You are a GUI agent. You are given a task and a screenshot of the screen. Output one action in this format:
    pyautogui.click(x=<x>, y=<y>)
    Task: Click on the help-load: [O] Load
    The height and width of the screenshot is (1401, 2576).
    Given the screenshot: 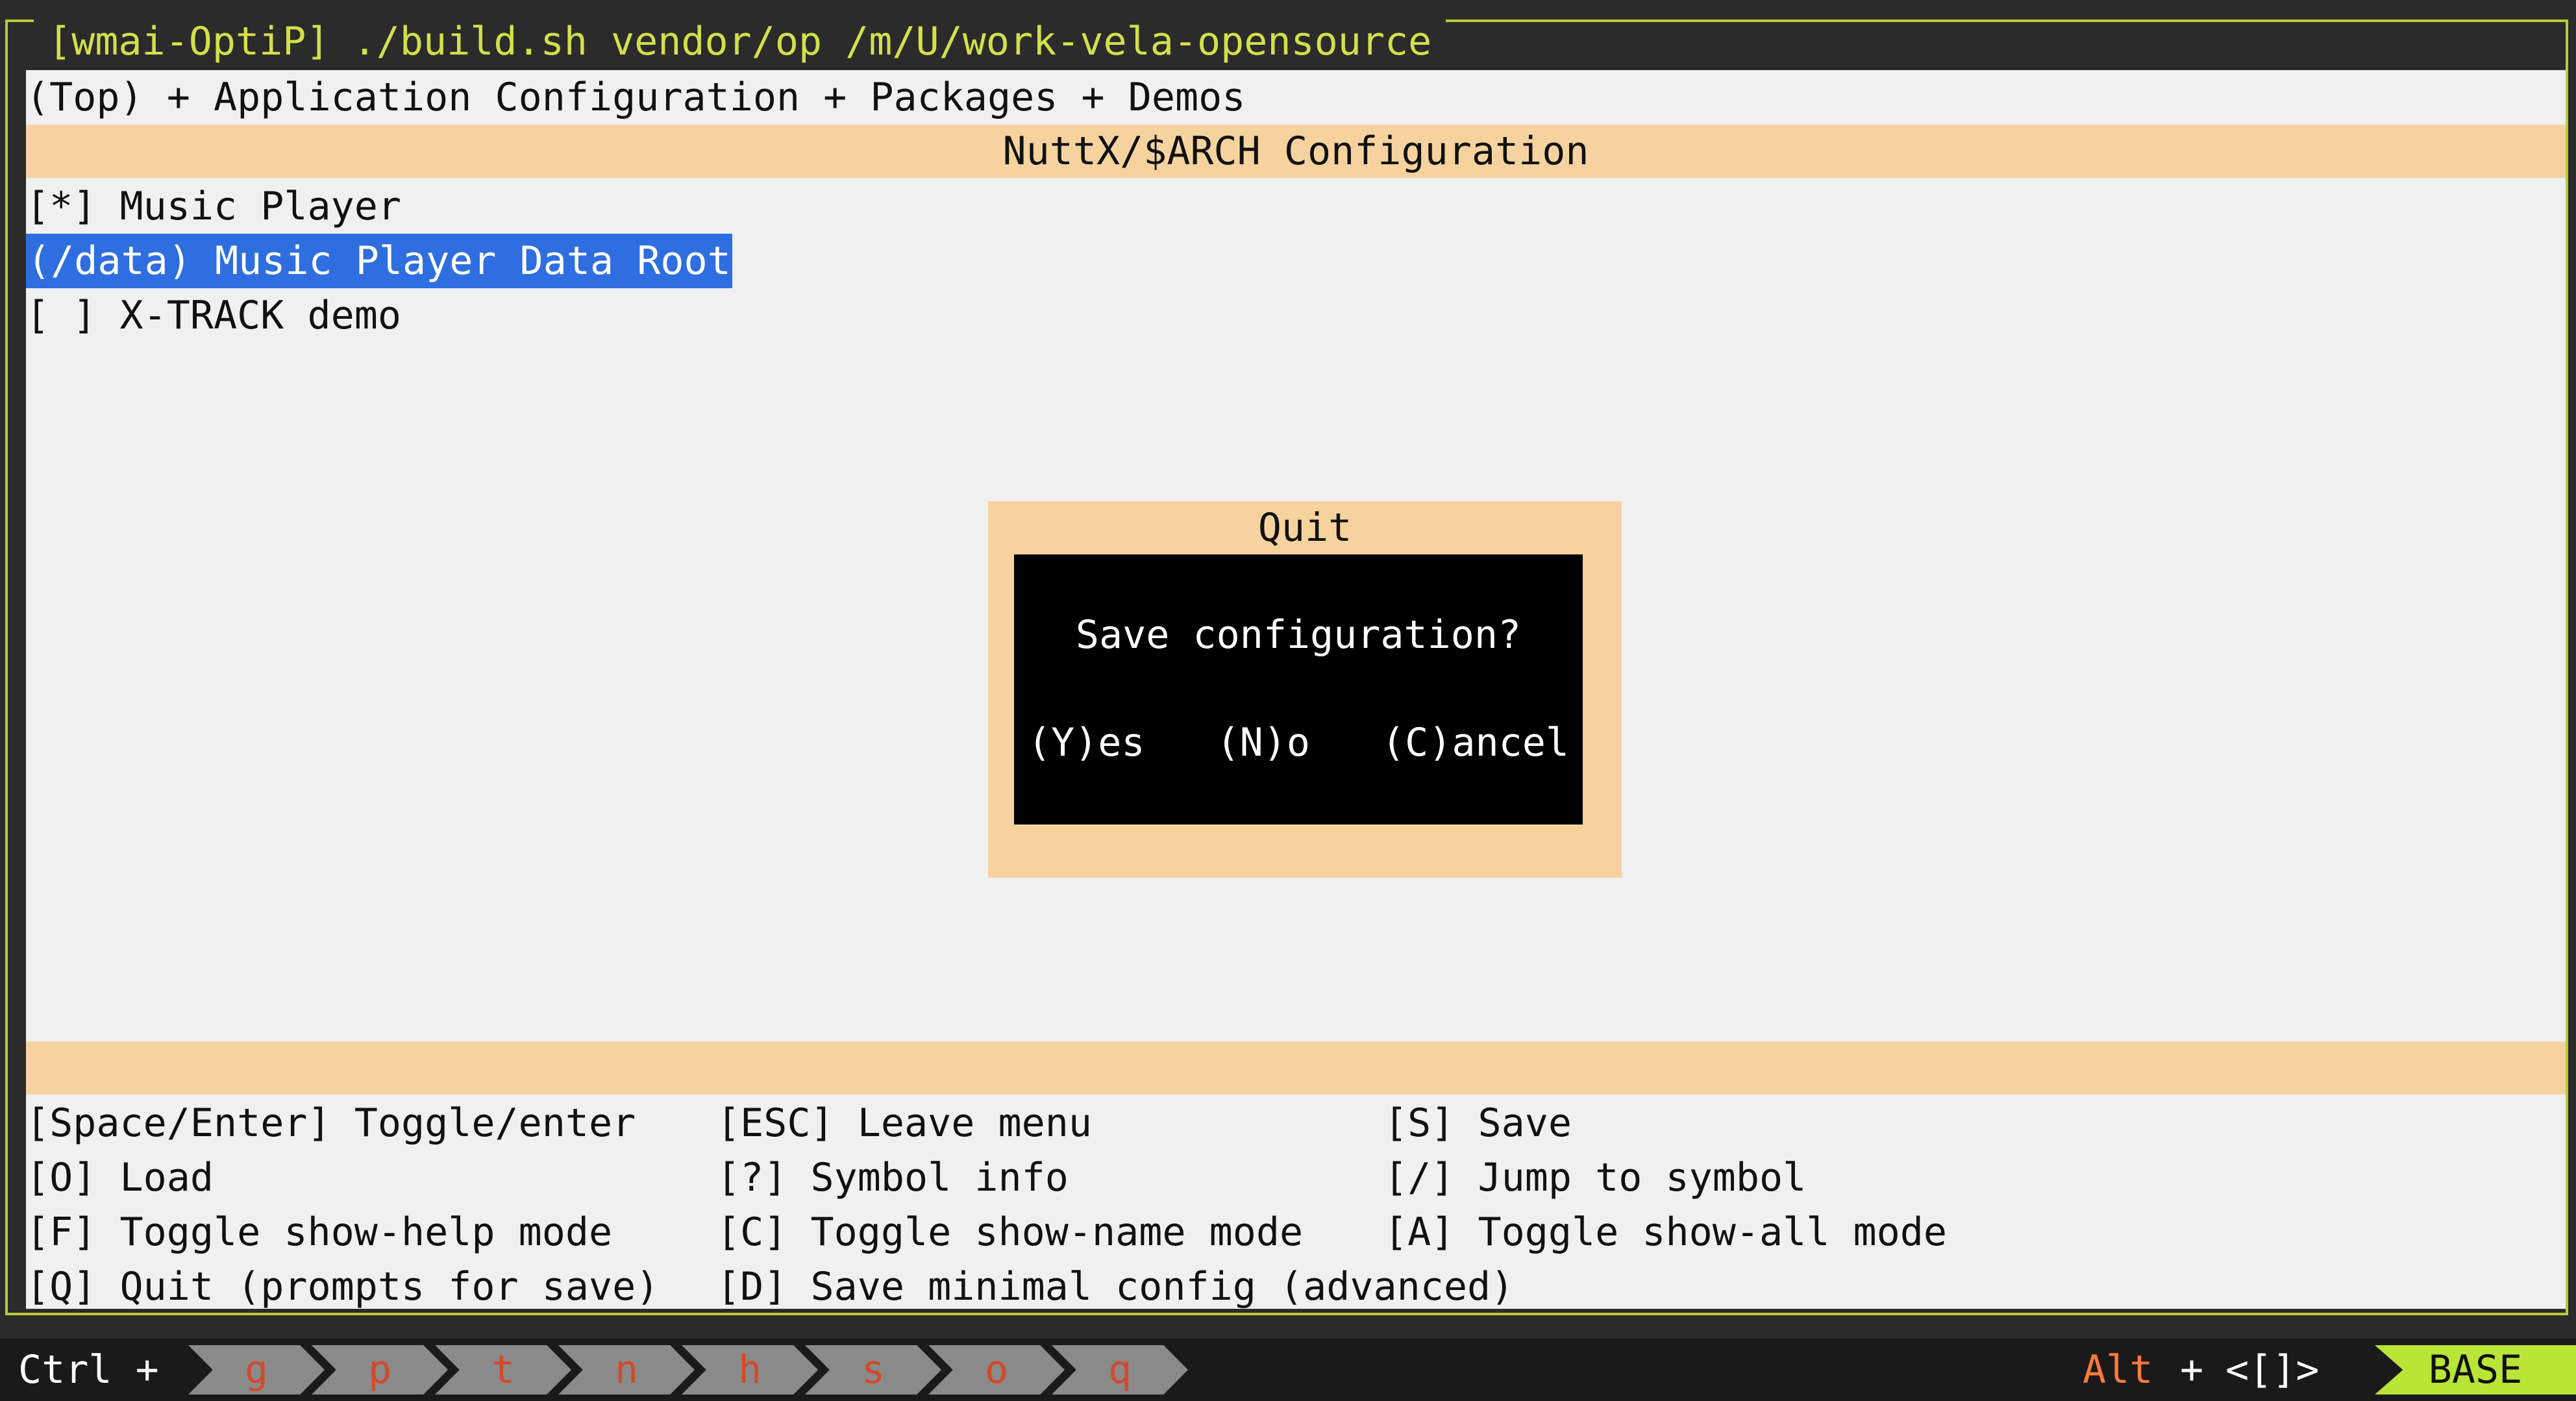 What is the action you would take?
    pyautogui.click(x=120, y=1177)
    